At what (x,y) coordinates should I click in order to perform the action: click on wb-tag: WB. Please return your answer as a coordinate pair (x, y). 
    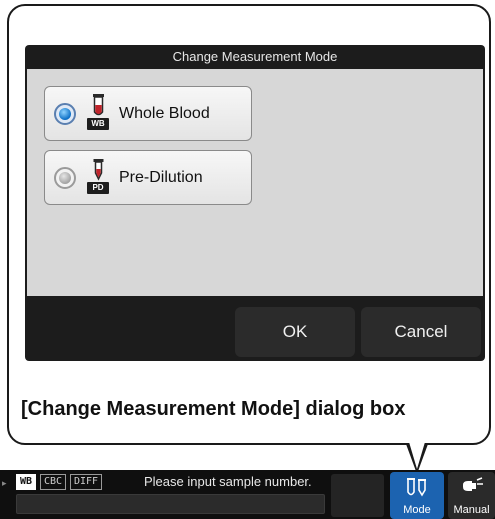
    Looking at the image, I should click on (26, 482).